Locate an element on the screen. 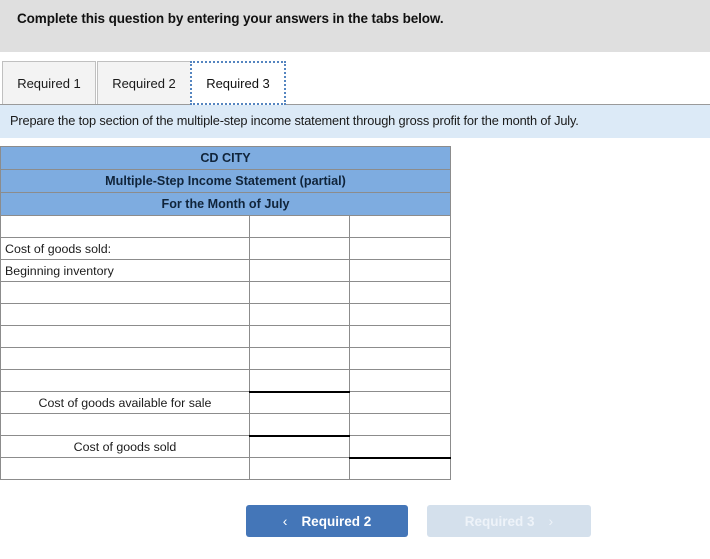  worksheet-title-line: Multiple-Step Income Statement (partial) is located at coordinates (226, 181).